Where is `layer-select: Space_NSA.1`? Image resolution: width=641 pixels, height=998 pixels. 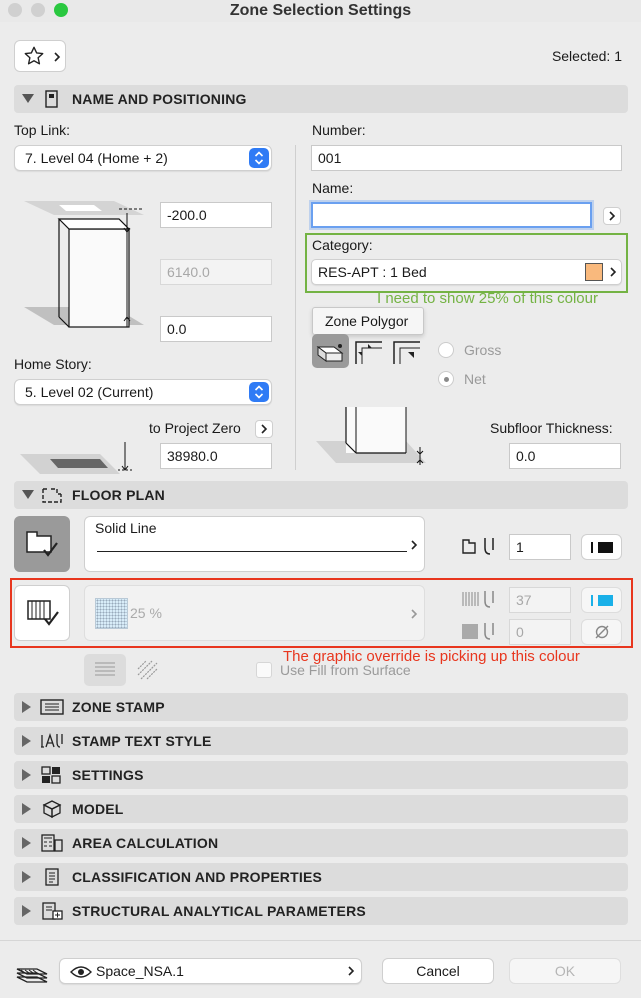
layer-select: Space_NSA.1 is located at coordinates (210, 971).